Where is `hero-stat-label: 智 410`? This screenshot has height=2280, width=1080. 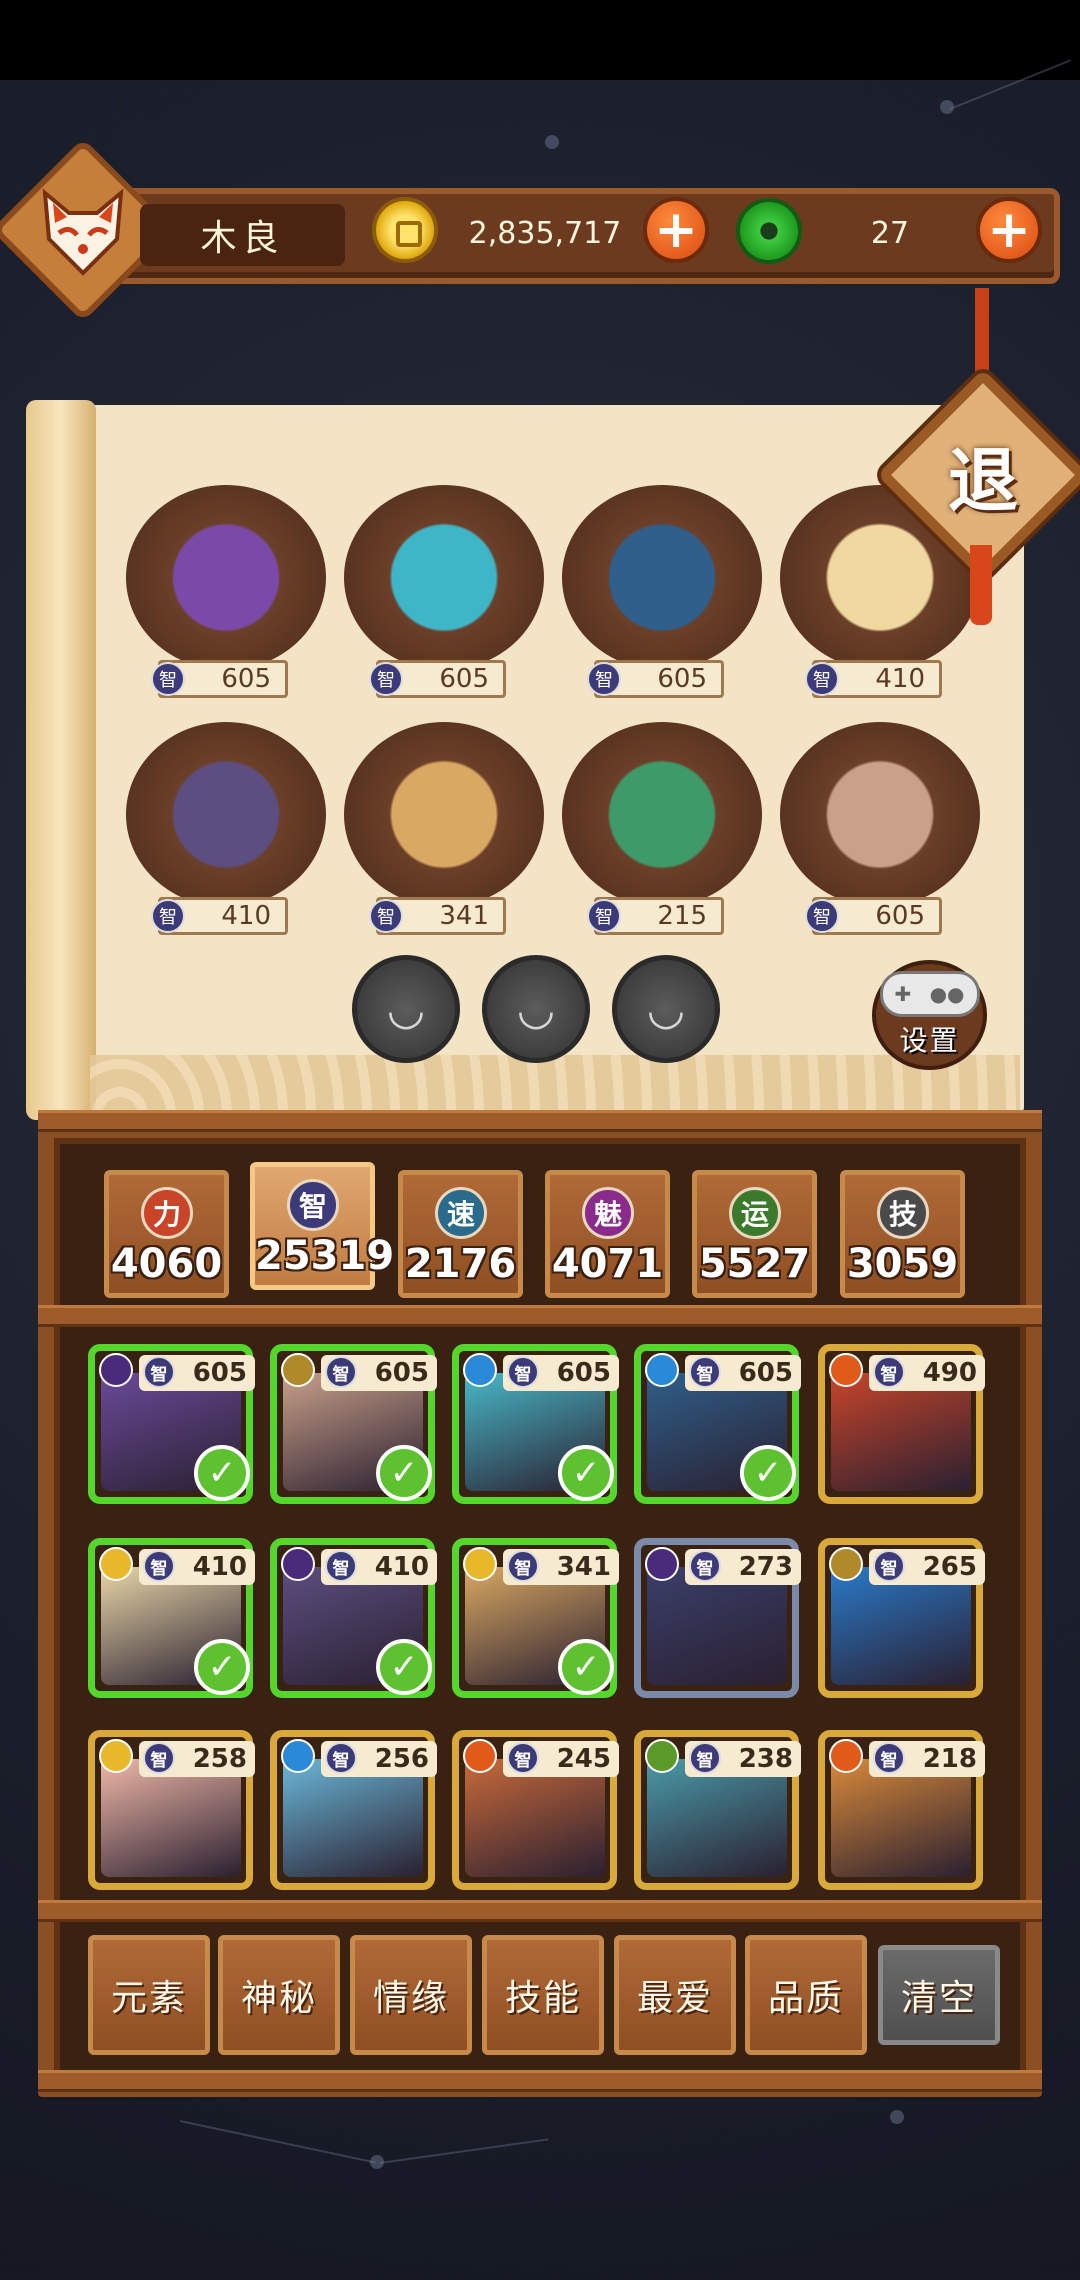
hero-stat-label: 智 410 is located at coordinates (197, 1567).